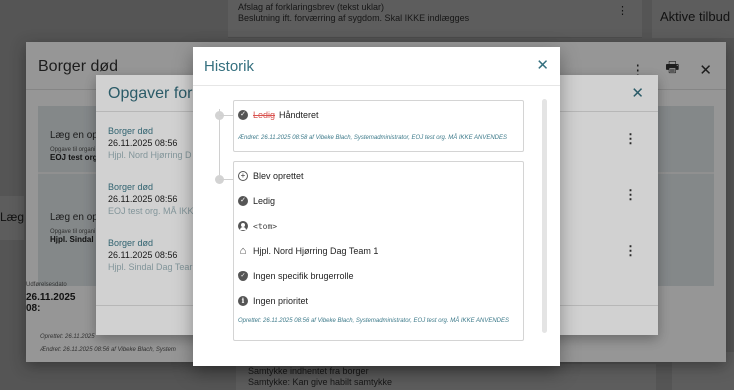 This screenshot has height=390, width=734. I want to click on old-status: Ledig, so click(264, 115).